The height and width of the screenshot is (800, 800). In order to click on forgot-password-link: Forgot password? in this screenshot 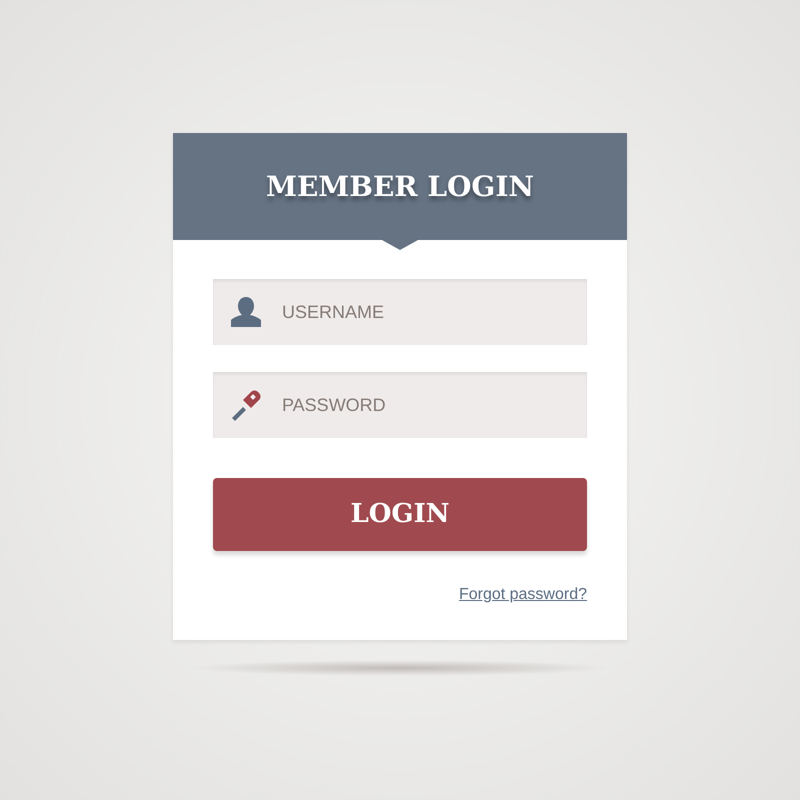, I will do `click(522, 595)`.